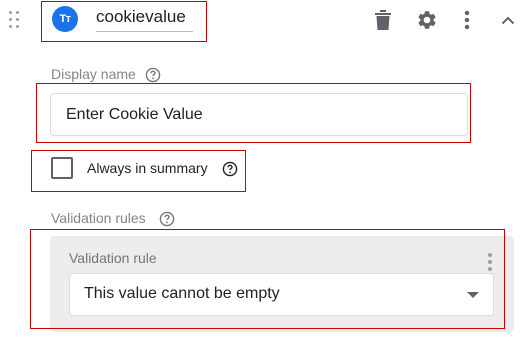  I want to click on validation-rule-label: Validation rule, so click(113, 258).